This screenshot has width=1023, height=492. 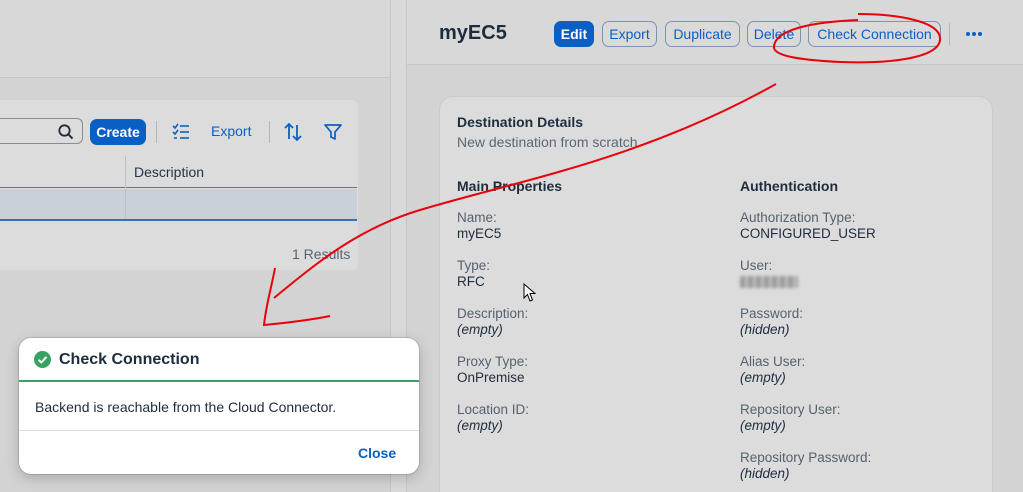 What do you see at coordinates (231, 131) in the screenshot?
I see `export-list-button: Export` at bounding box center [231, 131].